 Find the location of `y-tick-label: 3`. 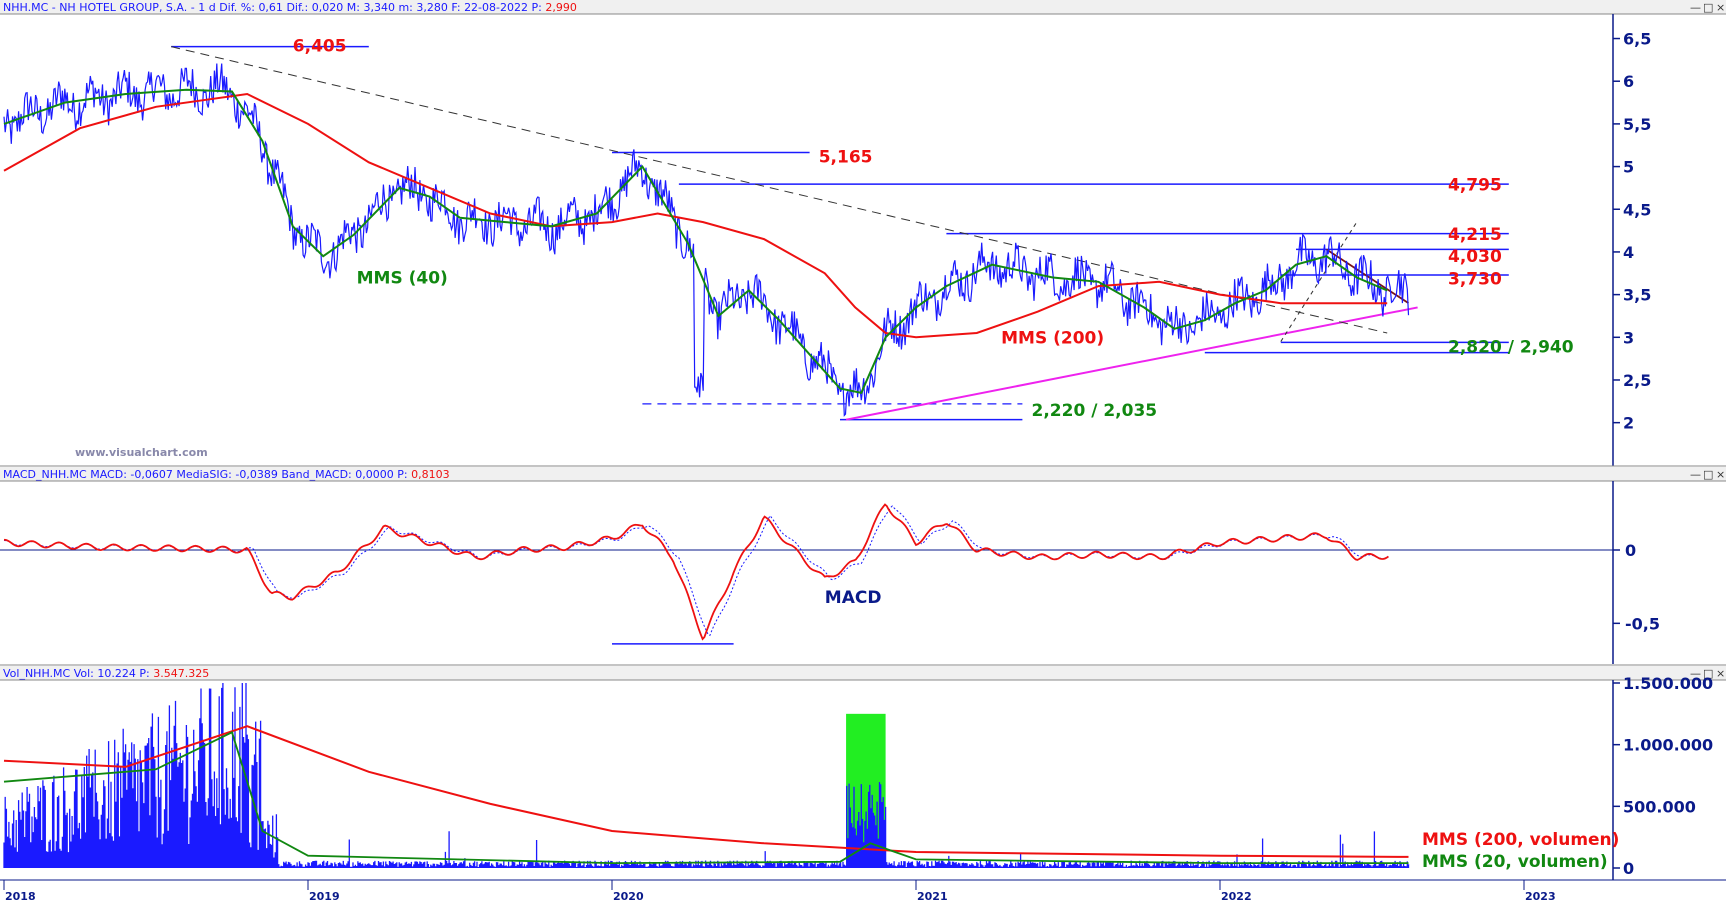

y-tick-label: 3 is located at coordinates (1628, 337).